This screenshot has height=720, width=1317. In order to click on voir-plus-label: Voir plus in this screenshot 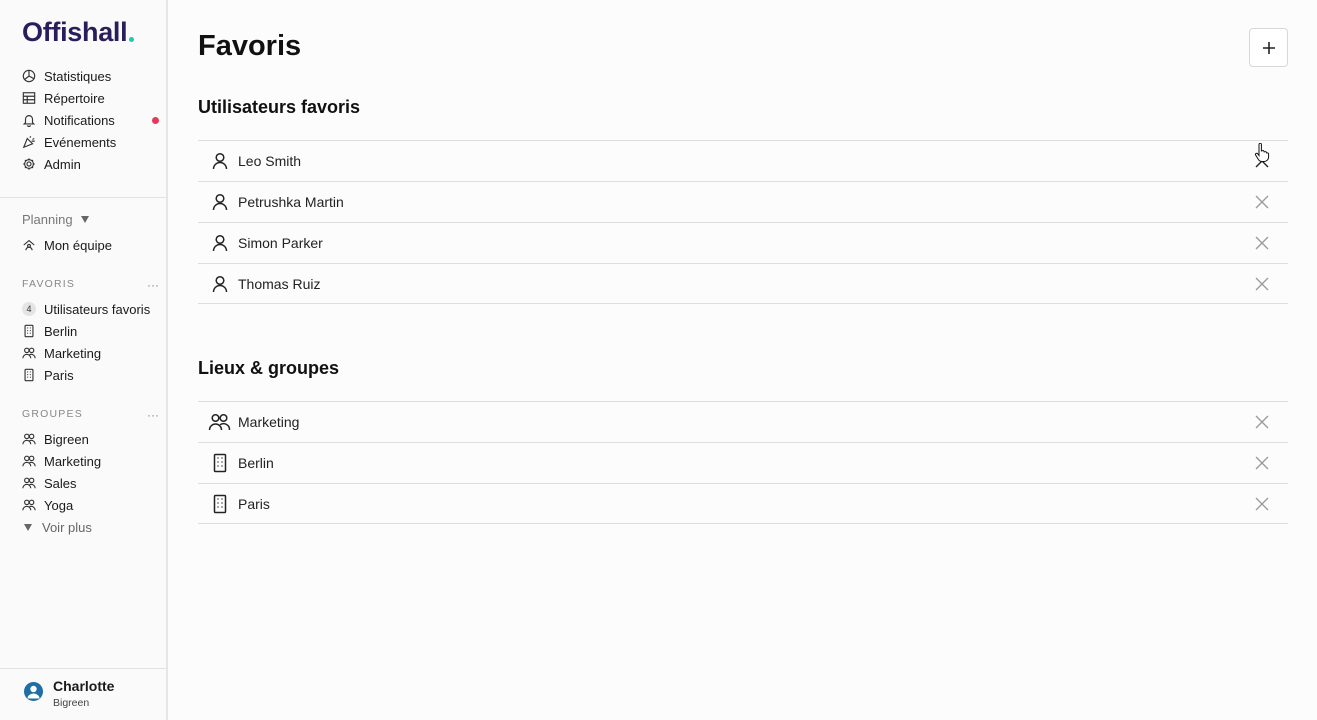, I will do `click(67, 527)`.